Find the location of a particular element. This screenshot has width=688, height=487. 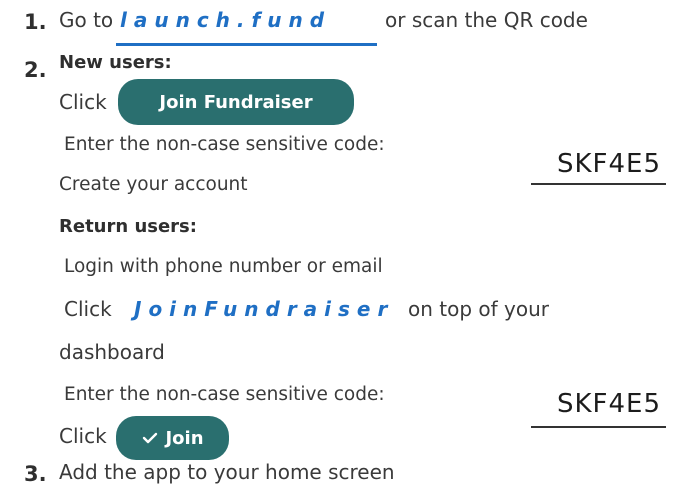

new-users-click-label: Click is located at coordinates (83, 102).